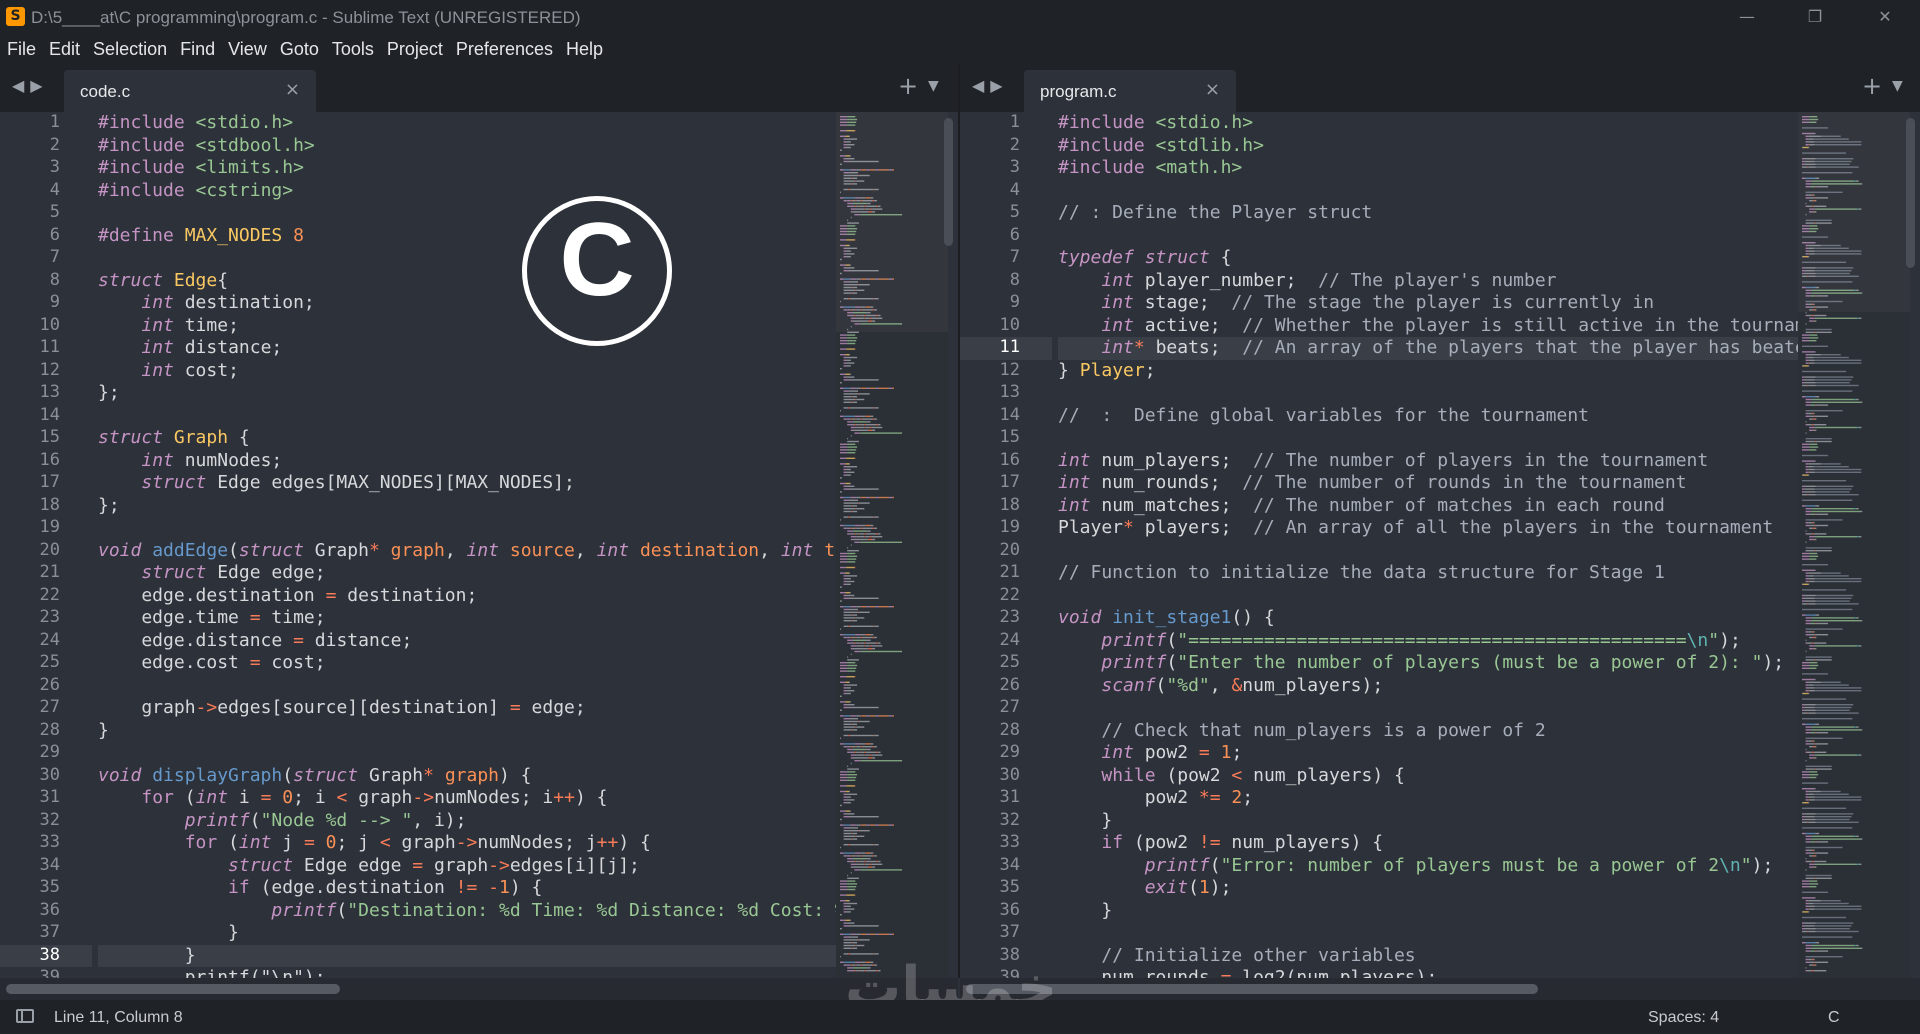  What do you see at coordinates (472, 371) in the screenshot?
I see `code-line: int cost;` at bounding box center [472, 371].